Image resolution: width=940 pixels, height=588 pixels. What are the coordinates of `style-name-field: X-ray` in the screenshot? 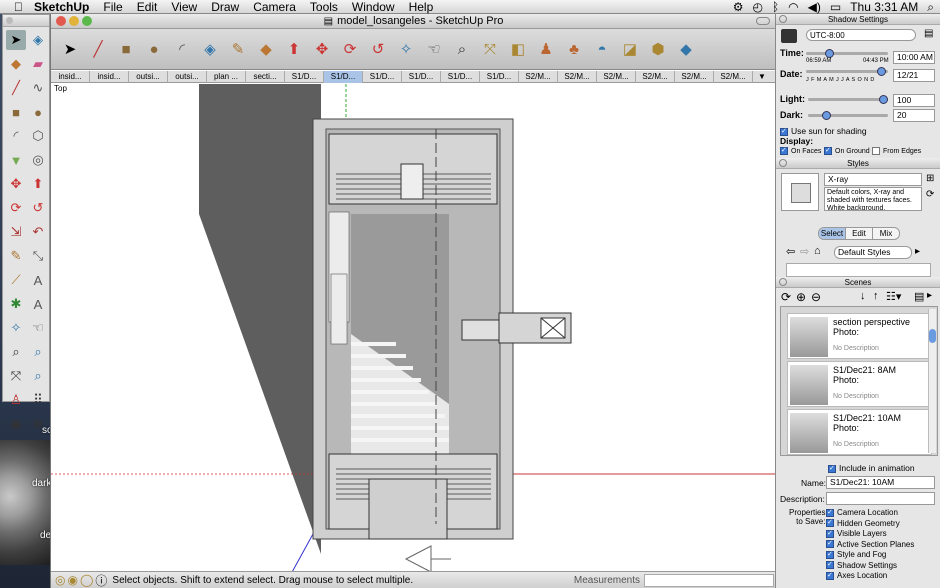 It's located at (873, 179).